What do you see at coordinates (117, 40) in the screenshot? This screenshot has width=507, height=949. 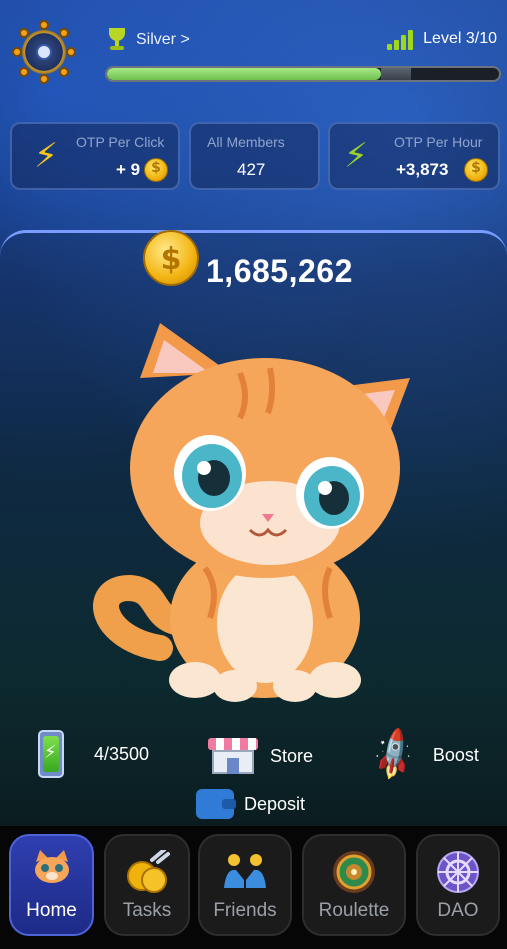 I see `trophy-icon` at bounding box center [117, 40].